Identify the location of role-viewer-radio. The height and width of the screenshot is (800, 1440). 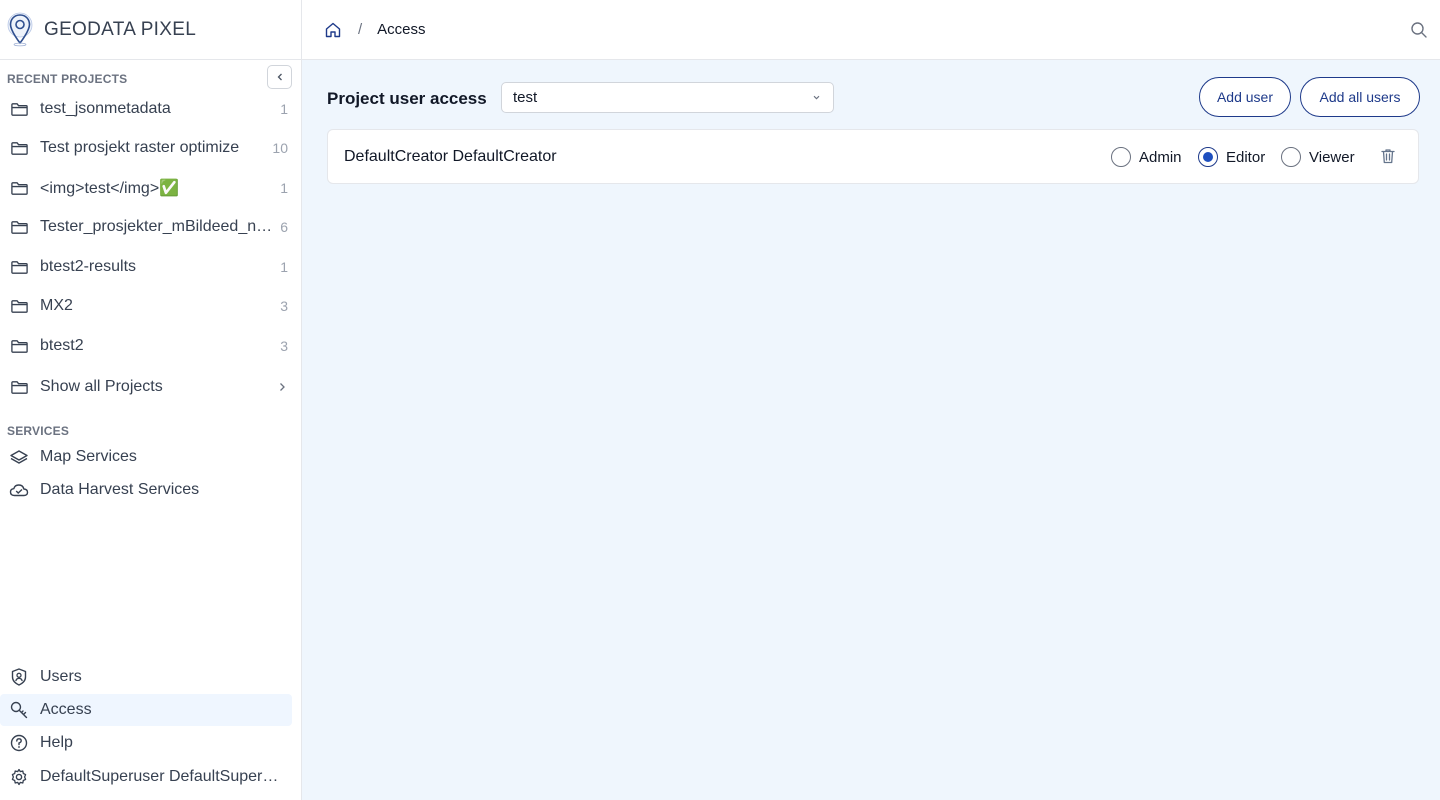
(1291, 157).